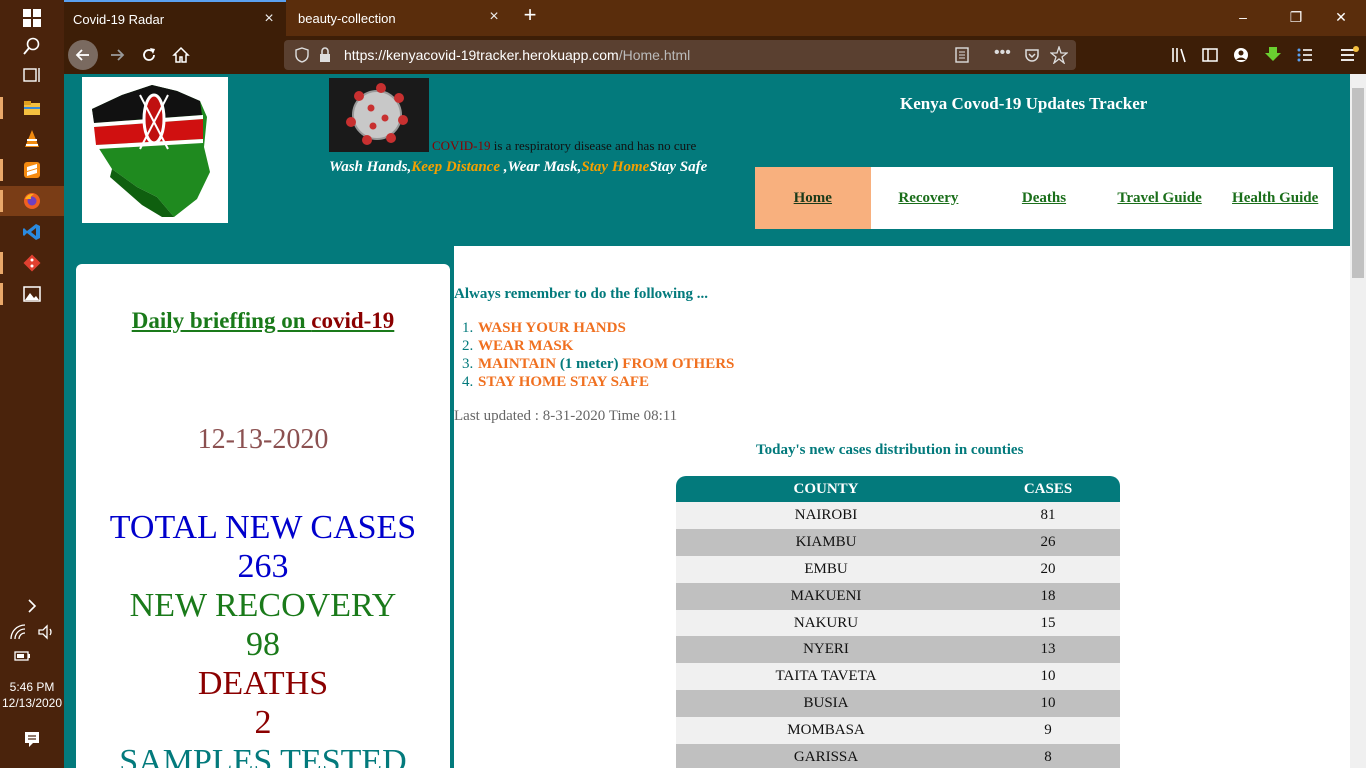 This screenshot has width=1366, height=768. What do you see at coordinates (32, 46) in the screenshot?
I see `search-icon` at bounding box center [32, 46].